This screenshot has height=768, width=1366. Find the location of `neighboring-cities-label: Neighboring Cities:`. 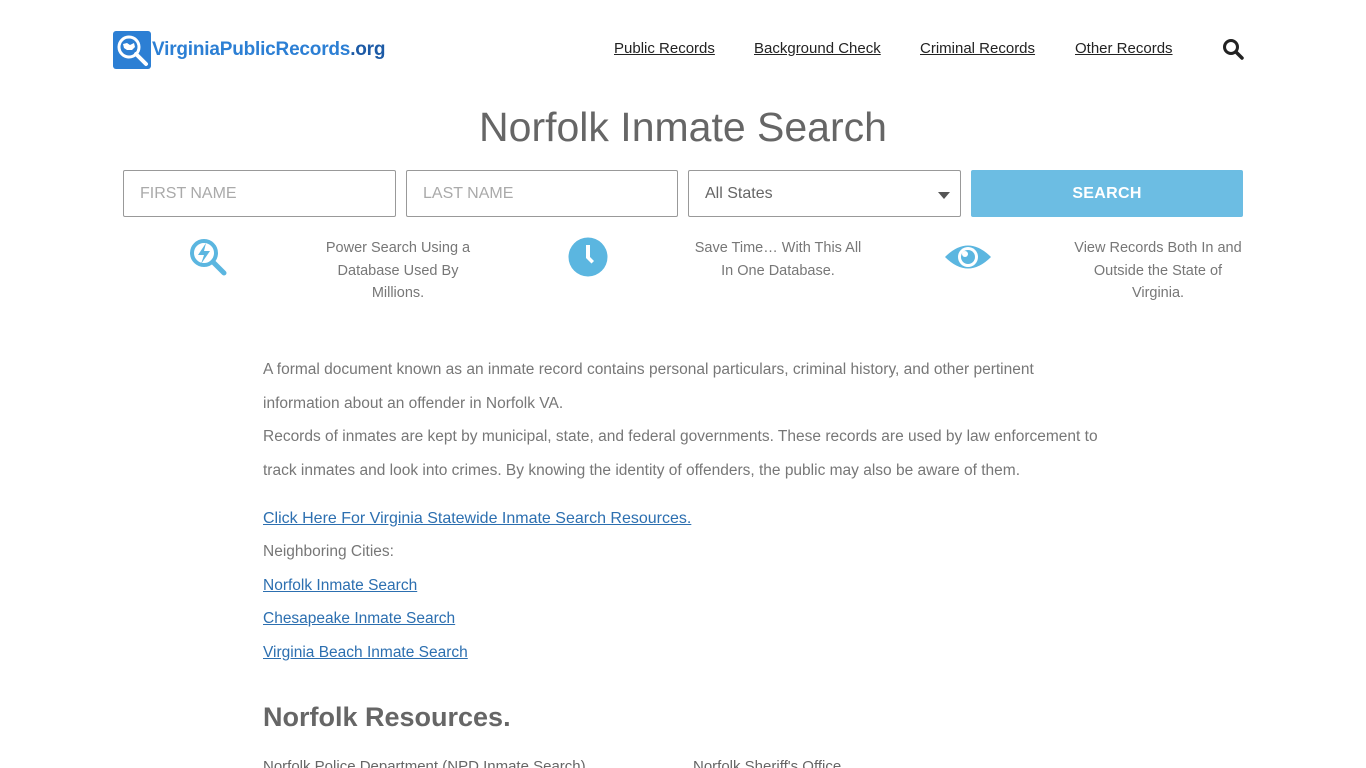

neighboring-cities-label: Neighboring Cities: is located at coordinates (328, 551).